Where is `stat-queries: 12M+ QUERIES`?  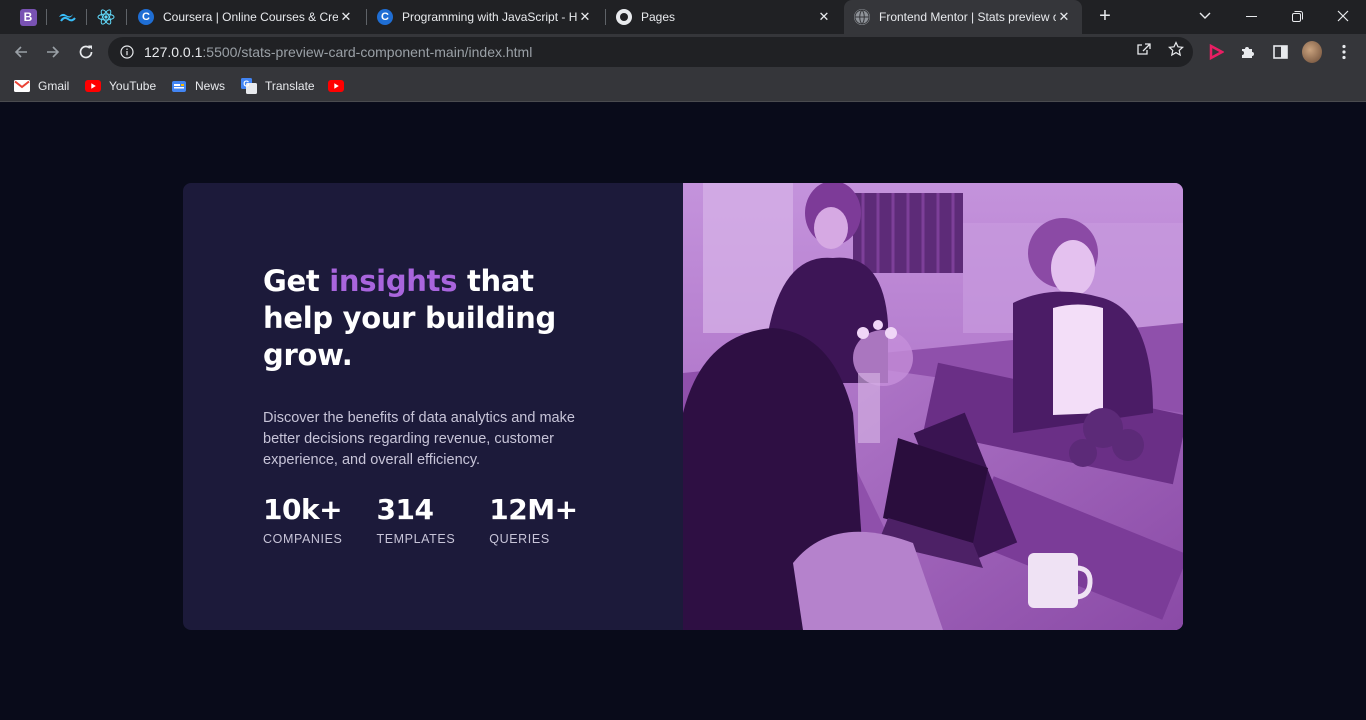 stat-queries: 12M+ QUERIES is located at coordinates (533, 519).